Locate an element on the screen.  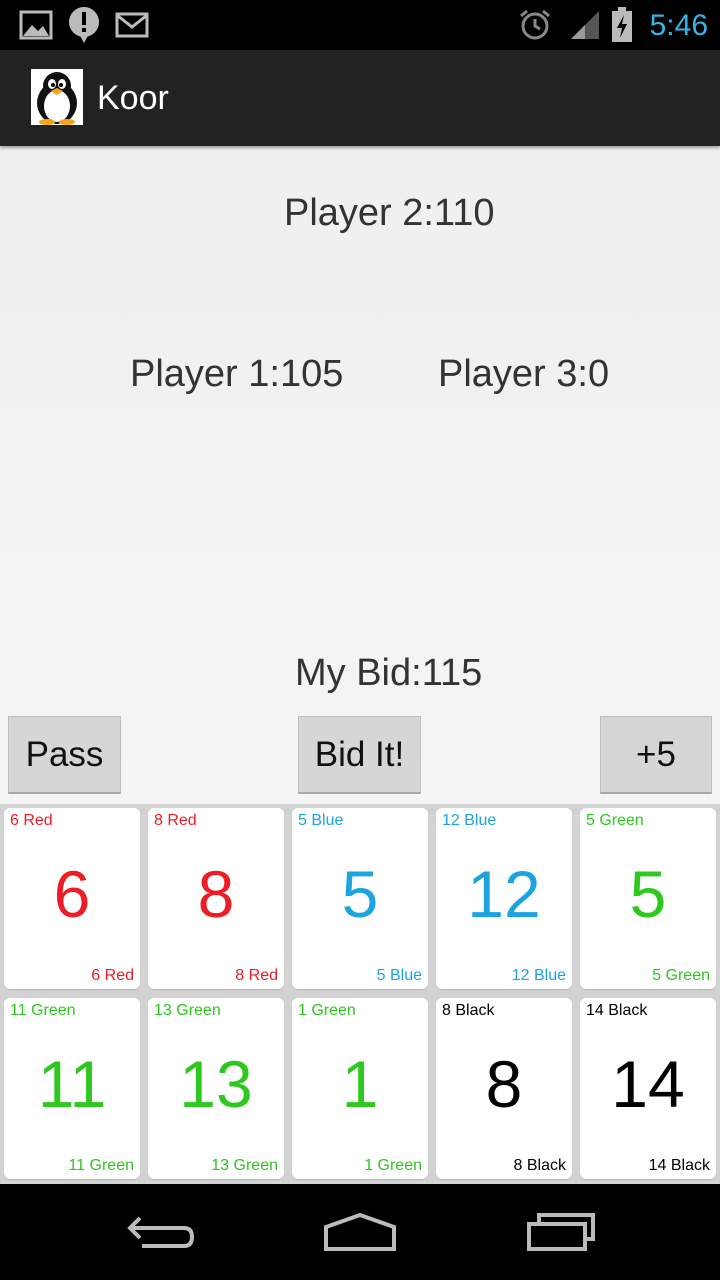
penguin-icon is located at coordinates (57, 97).